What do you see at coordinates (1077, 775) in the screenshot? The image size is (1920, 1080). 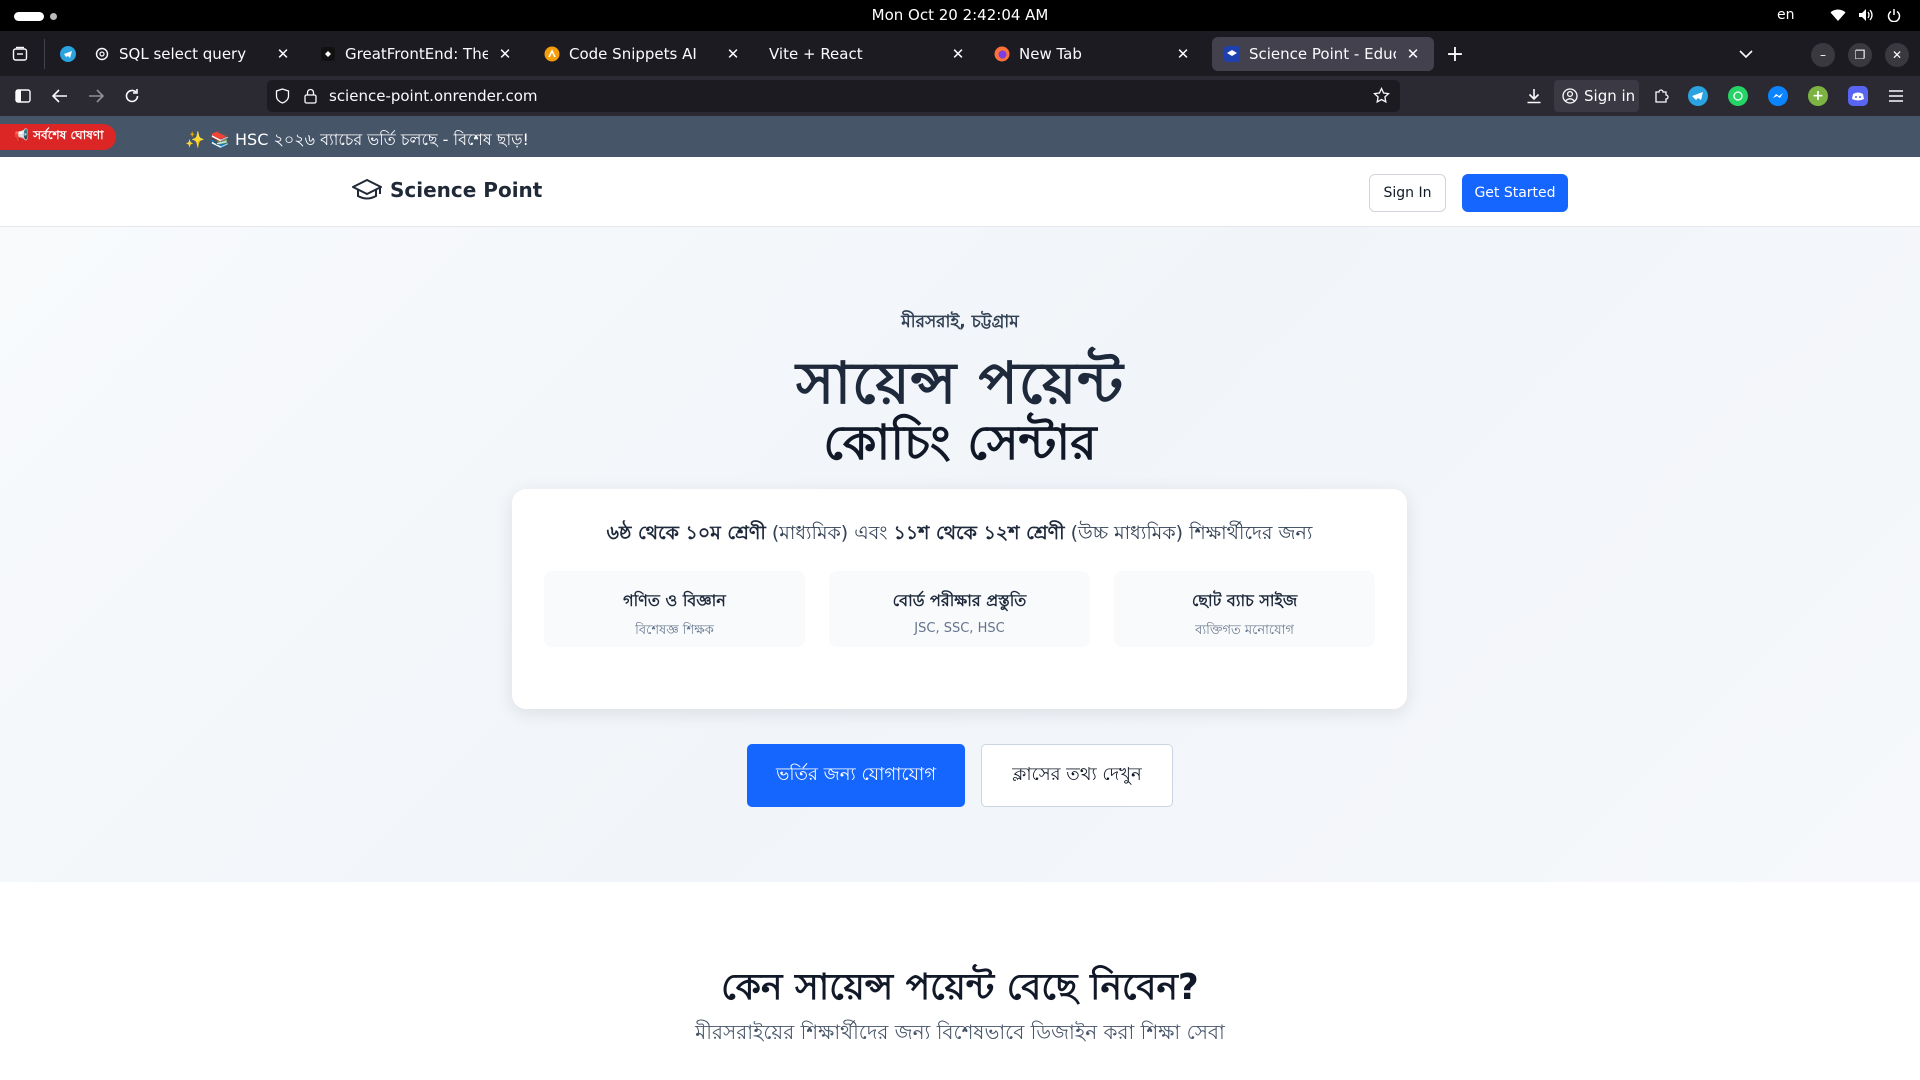 I see `class-info-button: ক্লাসের তথ্য দেখুন` at bounding box center [1077, 775].